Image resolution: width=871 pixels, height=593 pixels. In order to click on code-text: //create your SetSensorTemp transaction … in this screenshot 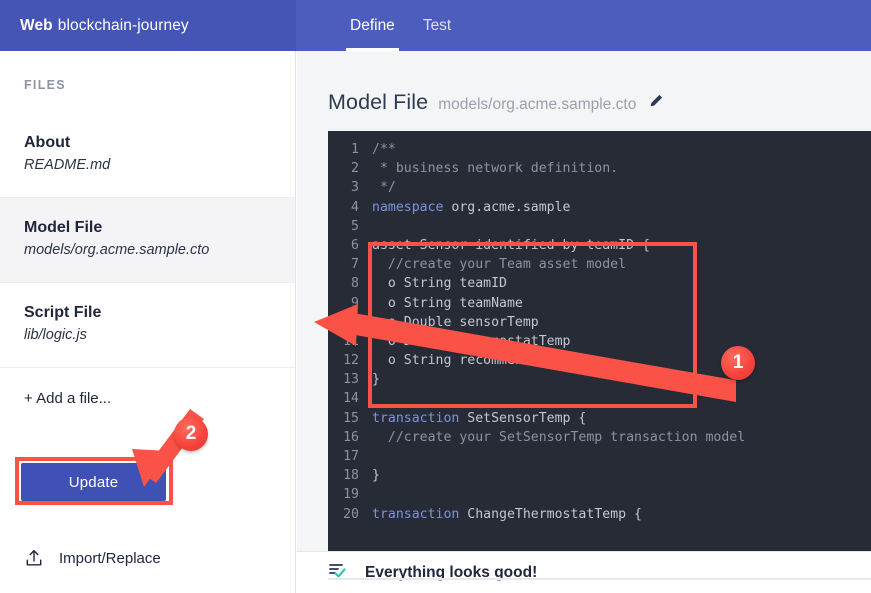, I will do `click(559, 437)`.